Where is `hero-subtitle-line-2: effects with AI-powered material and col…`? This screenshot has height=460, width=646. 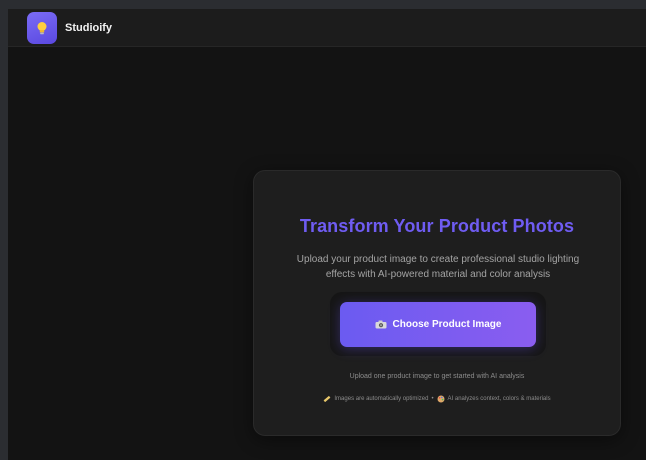 hero-subtitle-line-2: effects with AI-powered material and col… is located at coordinates (438, 274).